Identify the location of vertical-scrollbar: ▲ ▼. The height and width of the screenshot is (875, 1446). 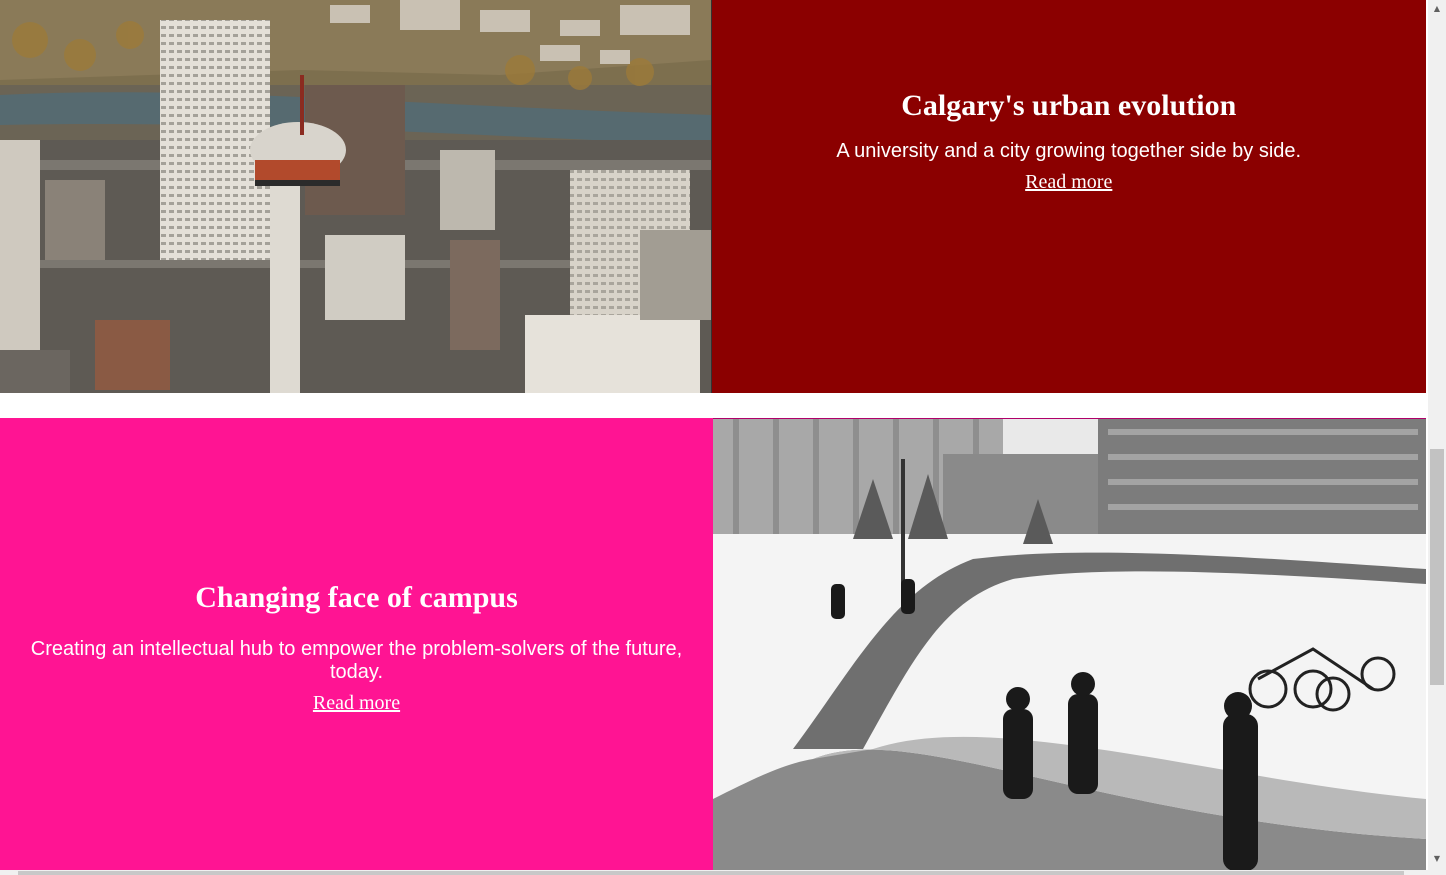
(1437, 435).